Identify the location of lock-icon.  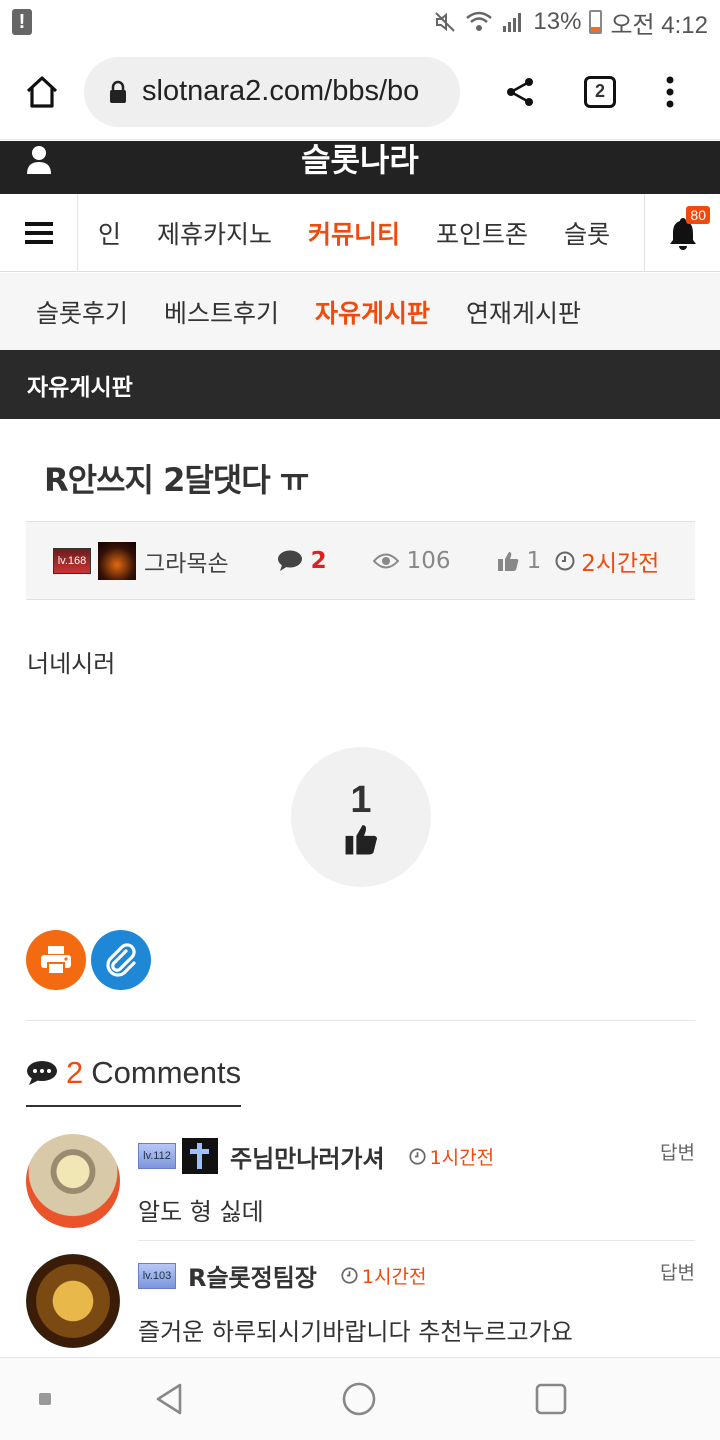
(118, 91).